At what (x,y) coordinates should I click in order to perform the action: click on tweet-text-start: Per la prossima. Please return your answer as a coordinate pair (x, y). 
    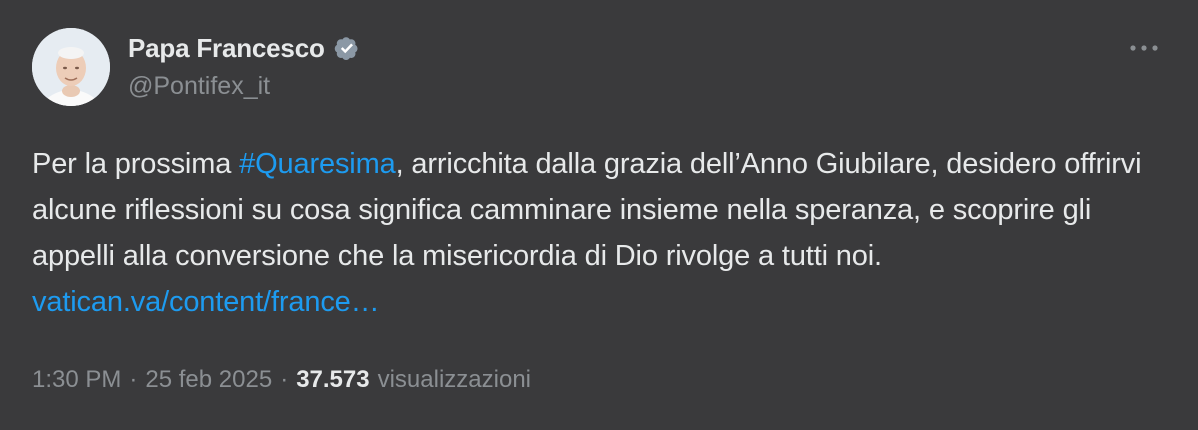
    Looking at the image, I should click on (136, 164).